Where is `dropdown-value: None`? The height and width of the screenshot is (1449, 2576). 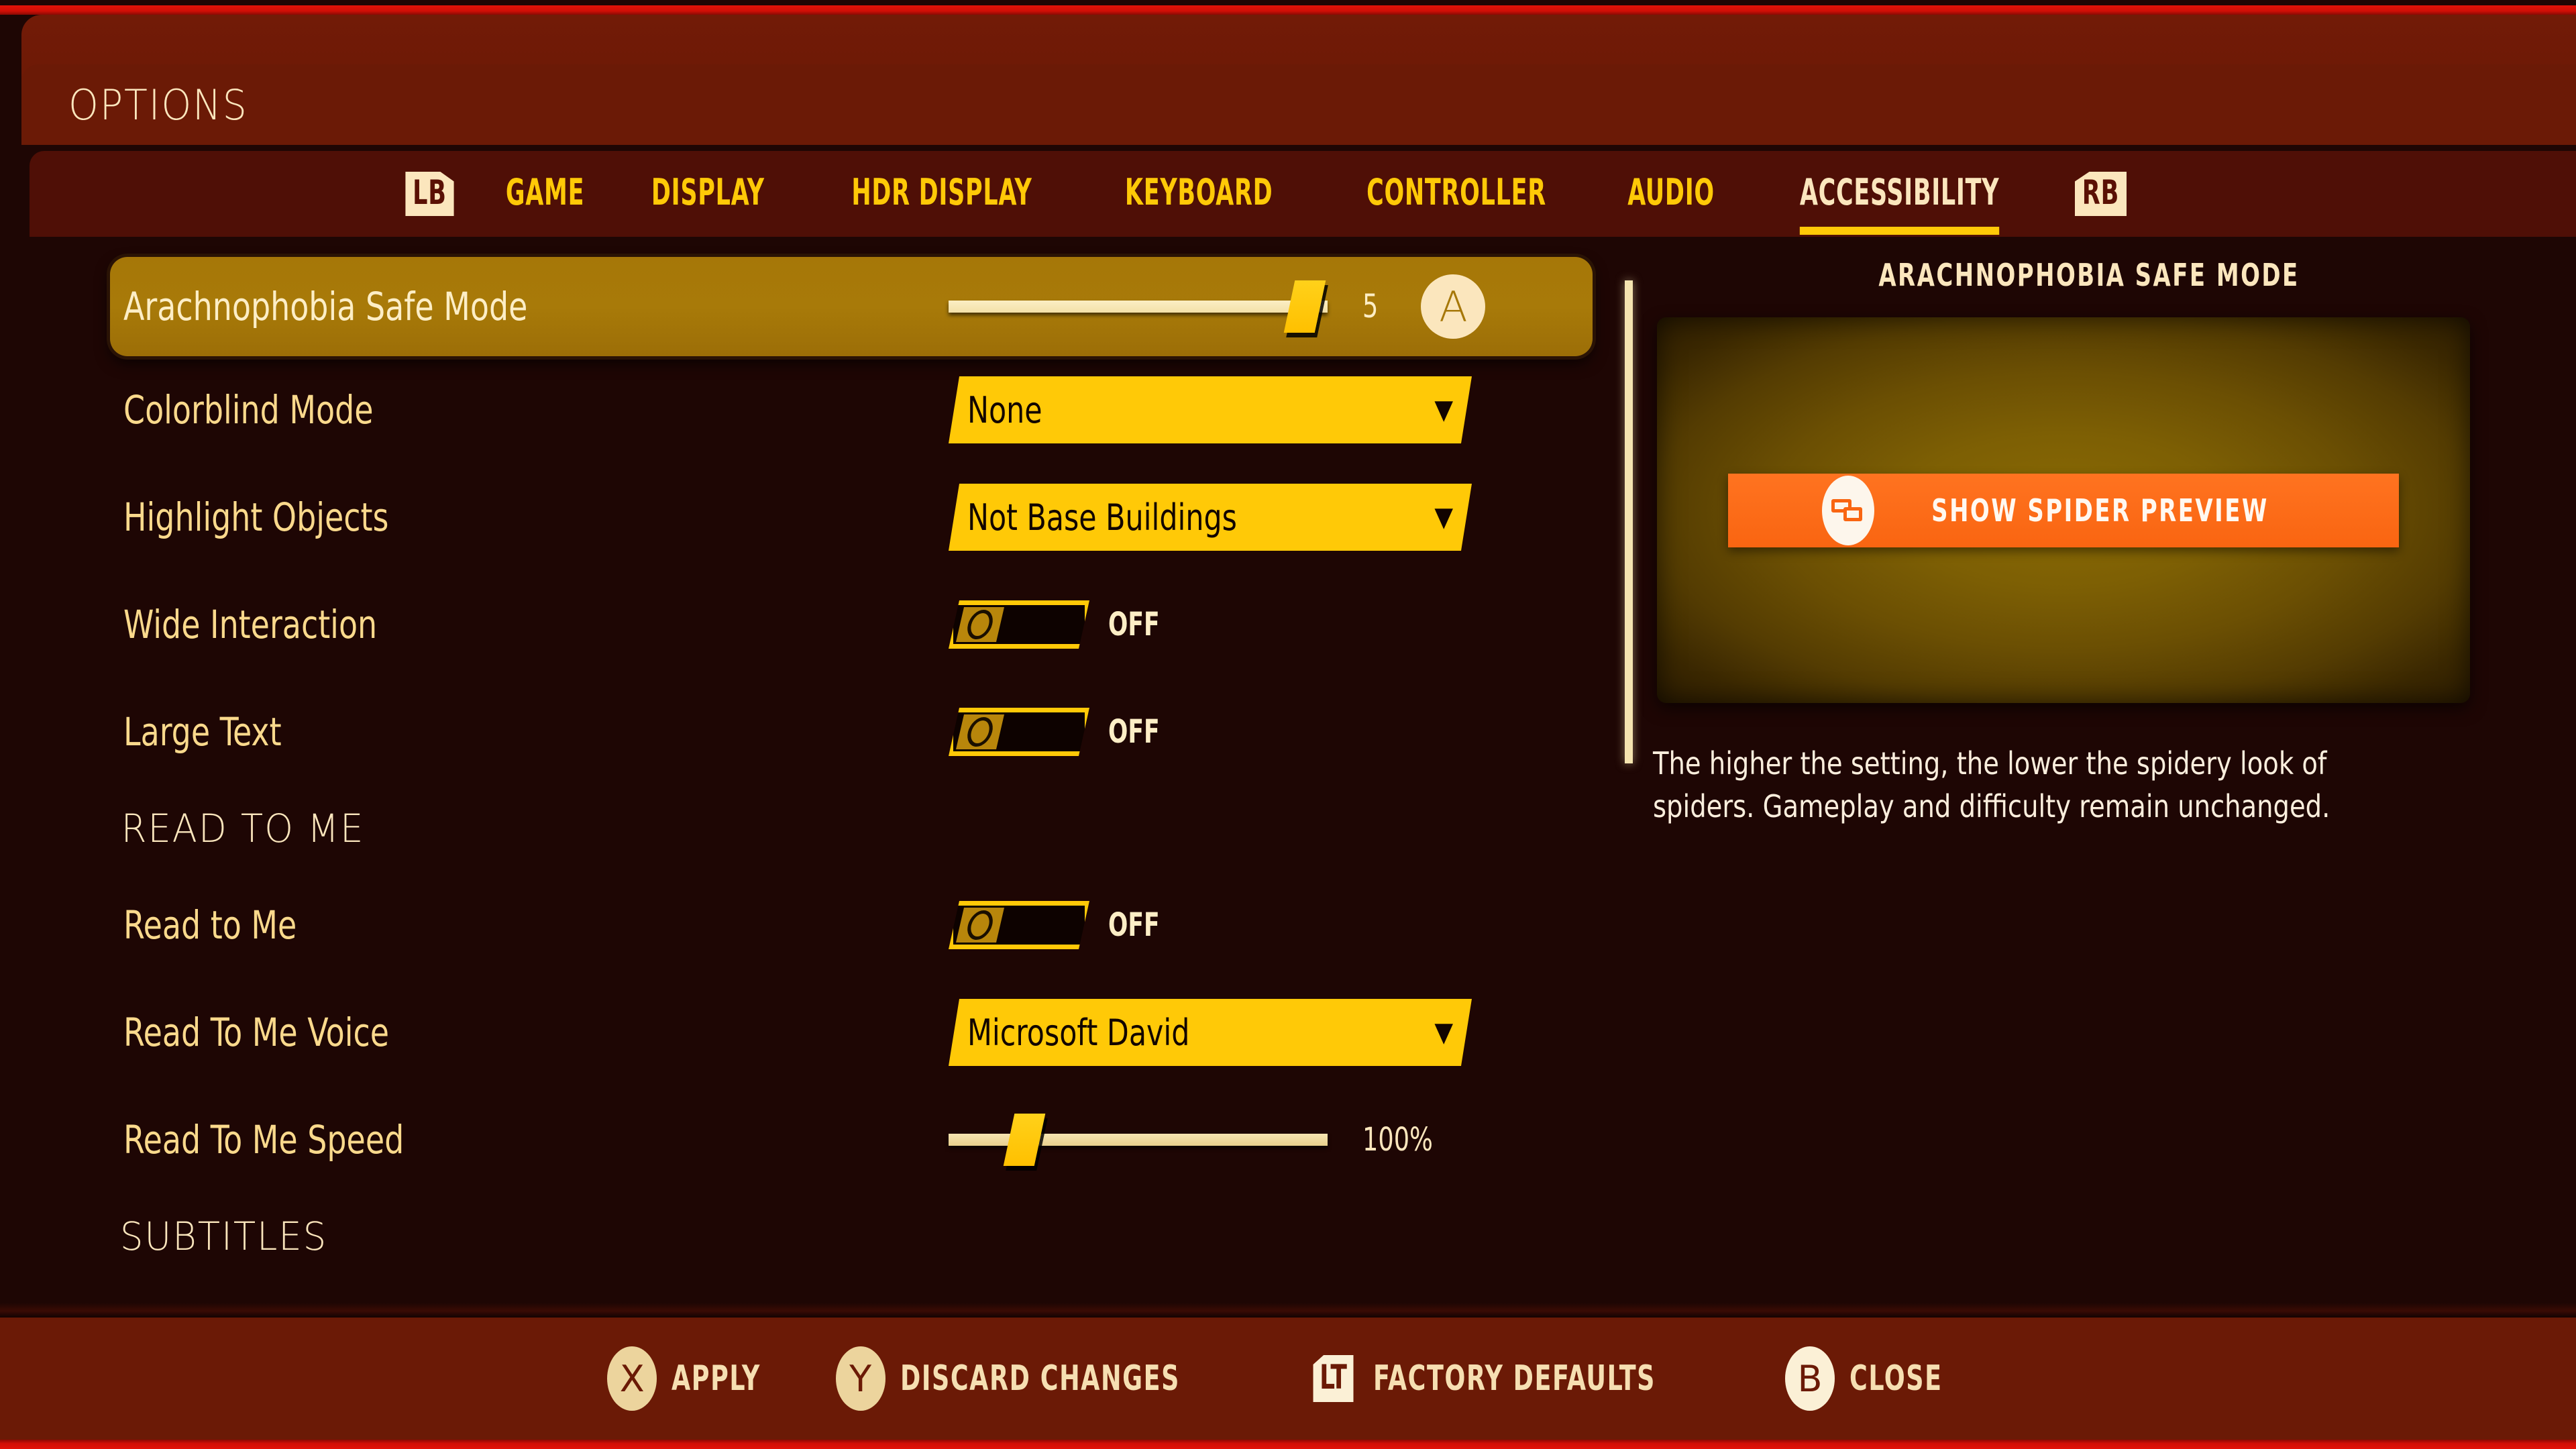
dropdown-value: None is located at coordinates (1004, 409).